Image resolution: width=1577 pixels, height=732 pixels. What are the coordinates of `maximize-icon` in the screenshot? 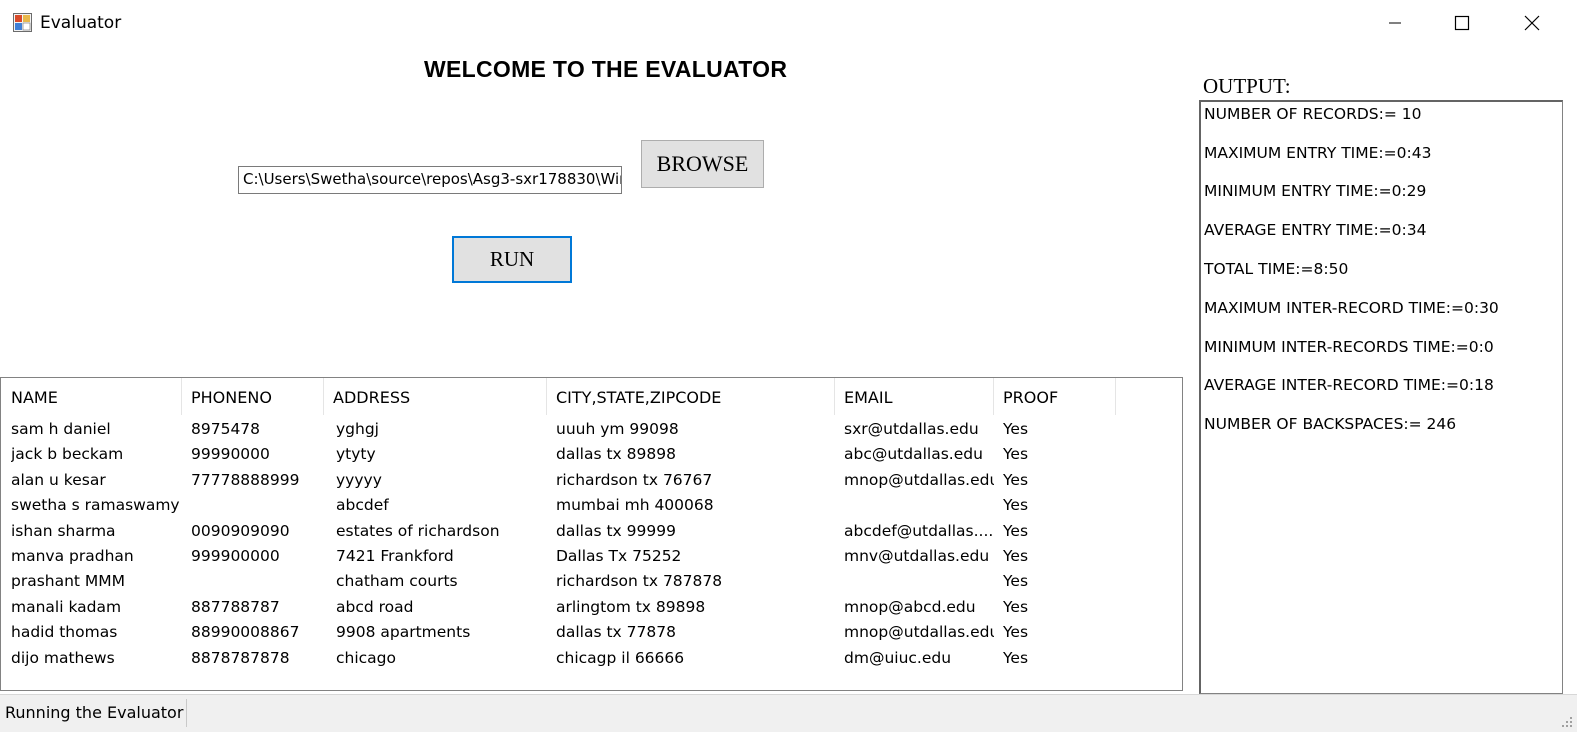 It's located at (1462, 23).